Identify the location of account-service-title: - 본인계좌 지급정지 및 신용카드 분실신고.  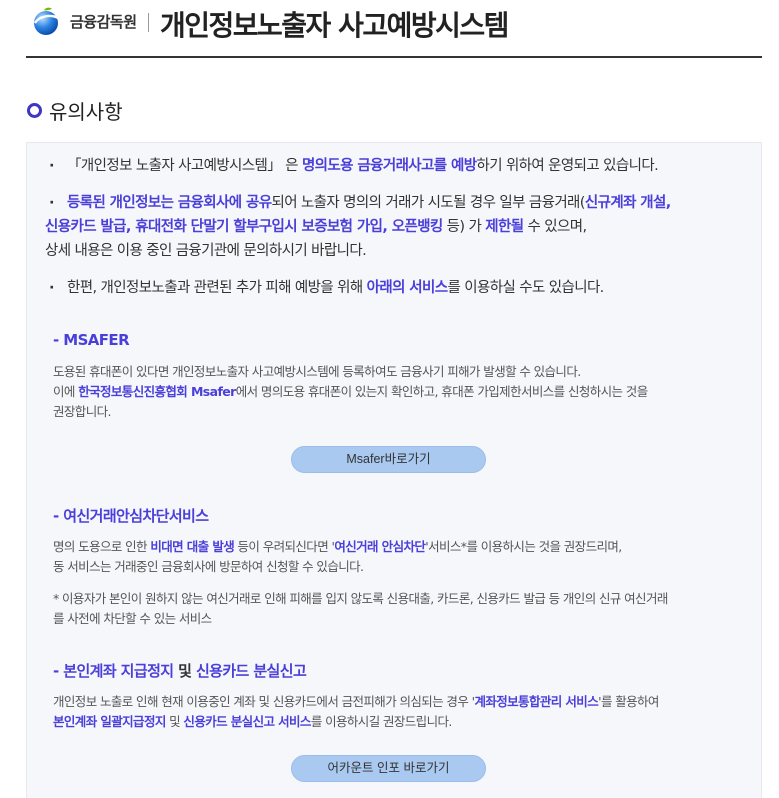
(180, 670).